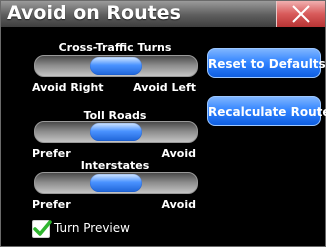 This screenshot has width=326, height=247. I want to click on close-icon, so click(301, 14).